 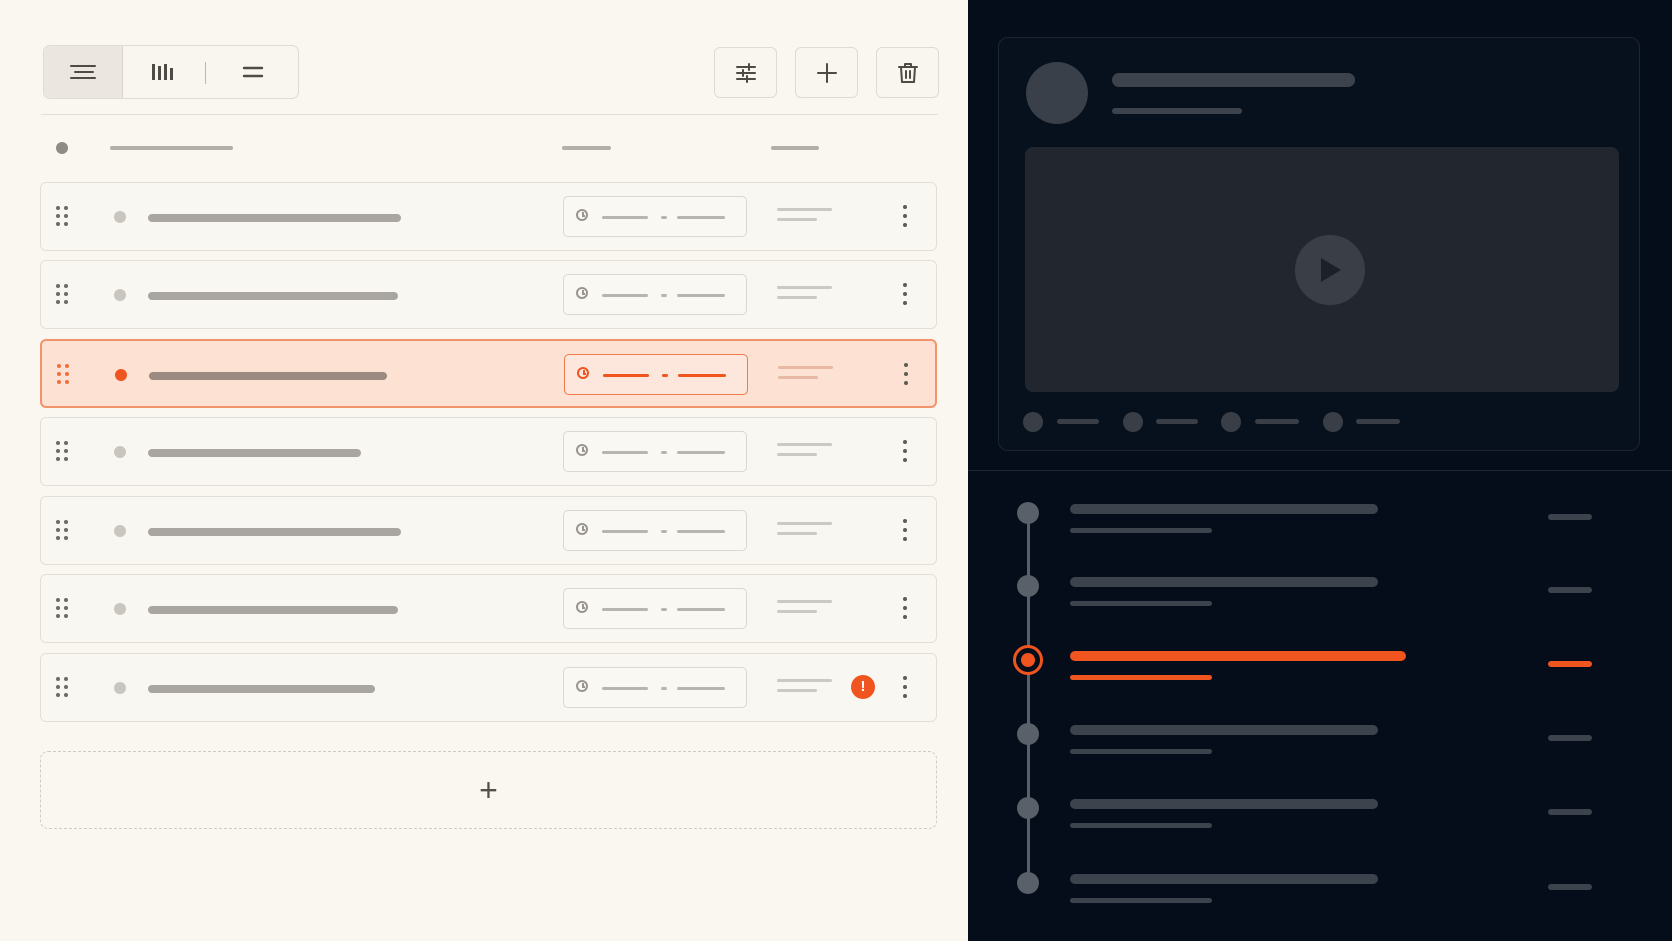 What do you see at coordinates (163, 72) in the screenshot?
I see `board-view-button` at bounding box center [163, 72].